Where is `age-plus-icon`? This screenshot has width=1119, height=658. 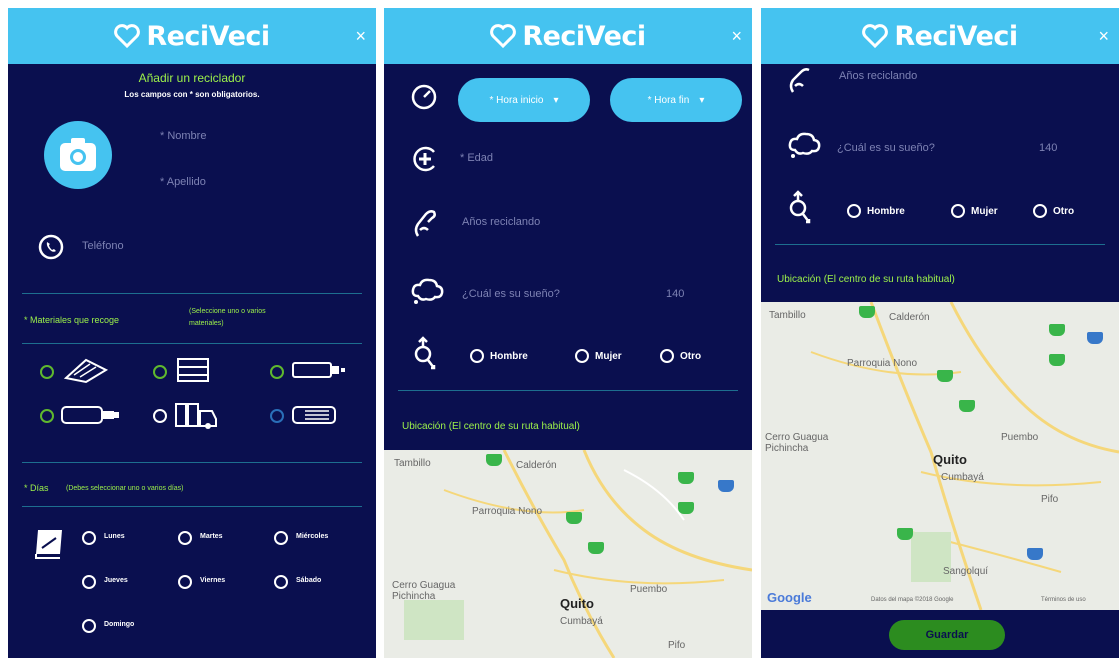 age-plus-icon is located at coordinates (425, 161).